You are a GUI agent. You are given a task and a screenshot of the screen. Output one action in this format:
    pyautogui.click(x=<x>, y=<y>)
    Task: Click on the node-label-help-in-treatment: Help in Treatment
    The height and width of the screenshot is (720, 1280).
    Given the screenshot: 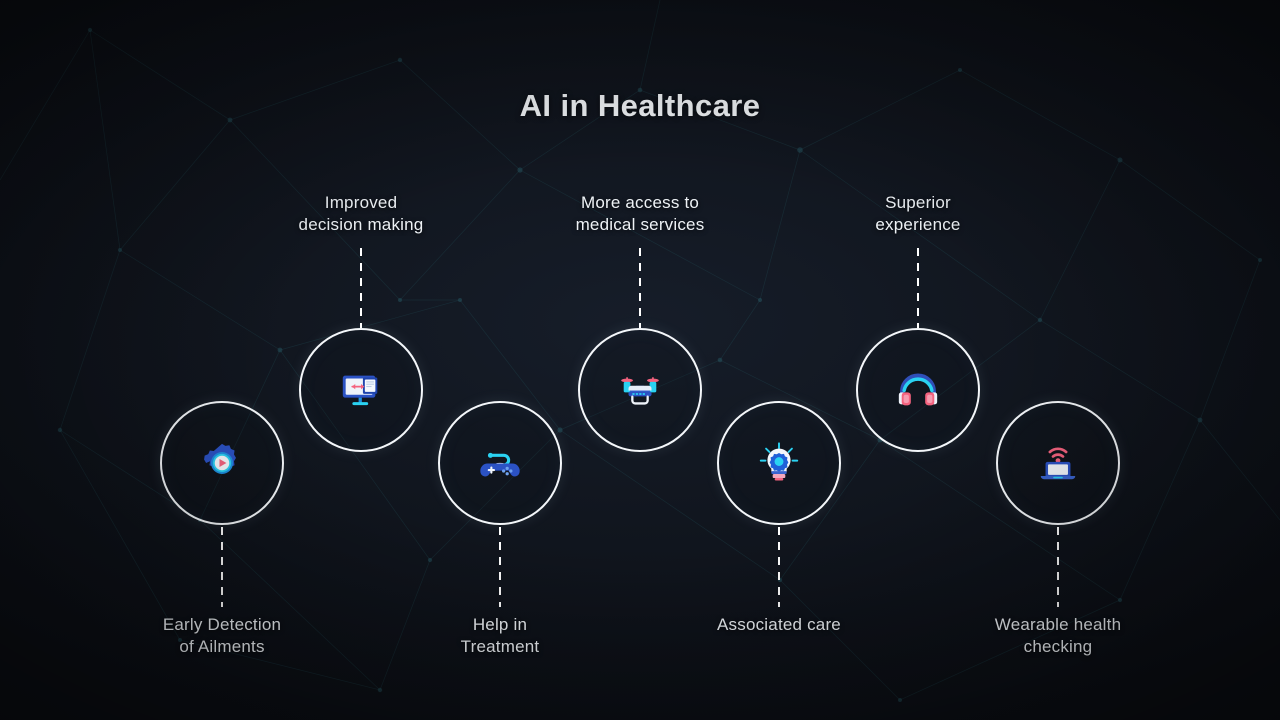 What is the action you would take?
    pyautogui.click(x=500, y=635)
    